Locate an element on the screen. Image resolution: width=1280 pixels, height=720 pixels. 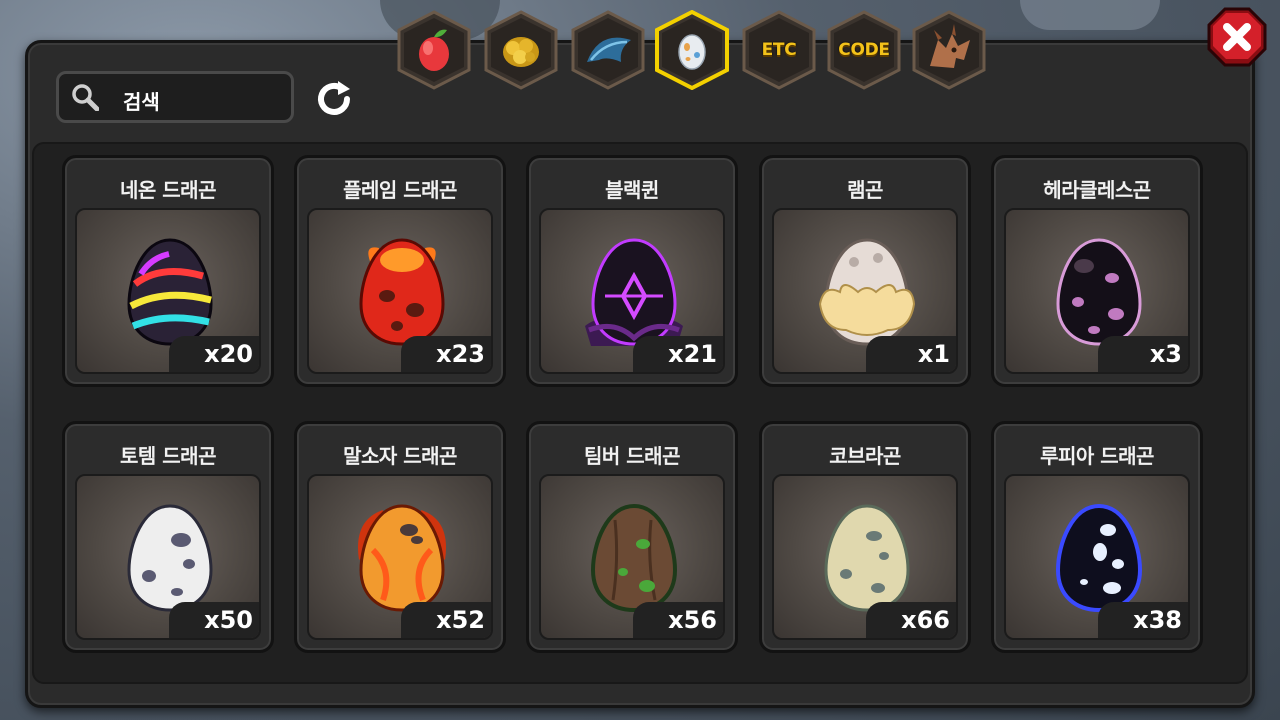
item-image-slot: x20 is located at coordinates (168, 291).